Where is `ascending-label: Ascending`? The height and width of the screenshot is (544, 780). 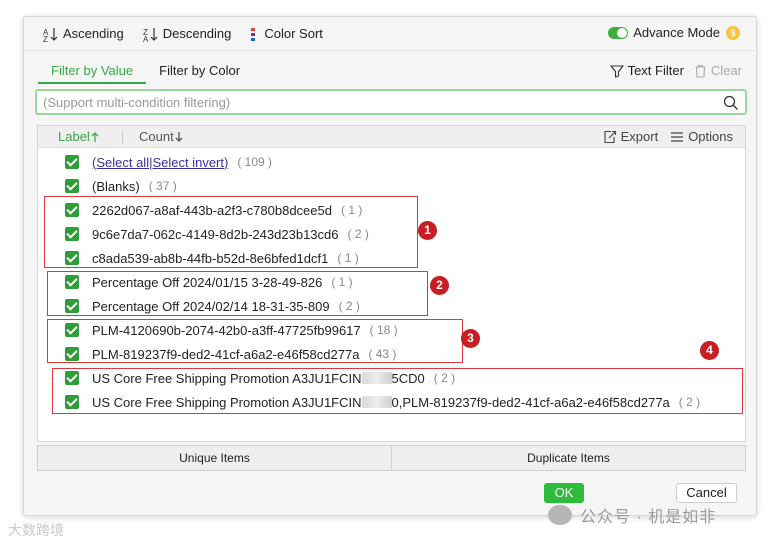
ascending-label: Ascending is located at coordinates (93, 33).